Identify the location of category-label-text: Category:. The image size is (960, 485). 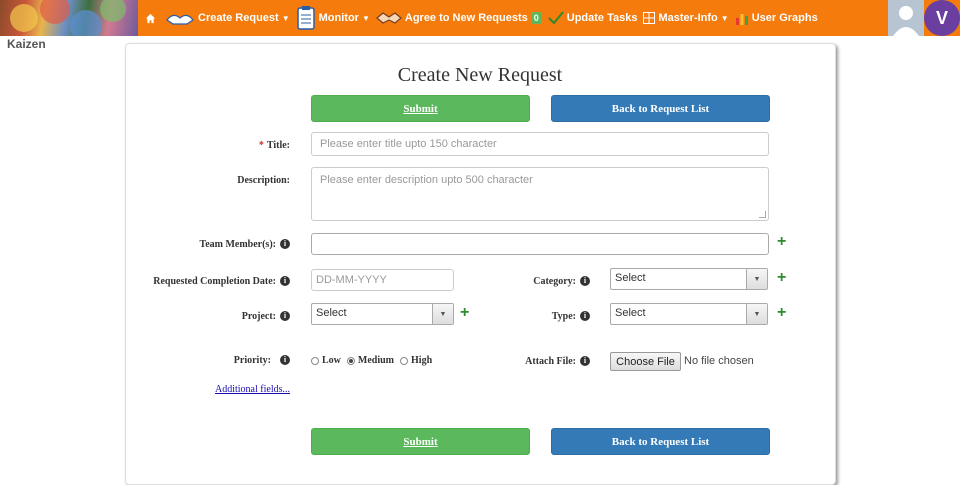
(554, 281).